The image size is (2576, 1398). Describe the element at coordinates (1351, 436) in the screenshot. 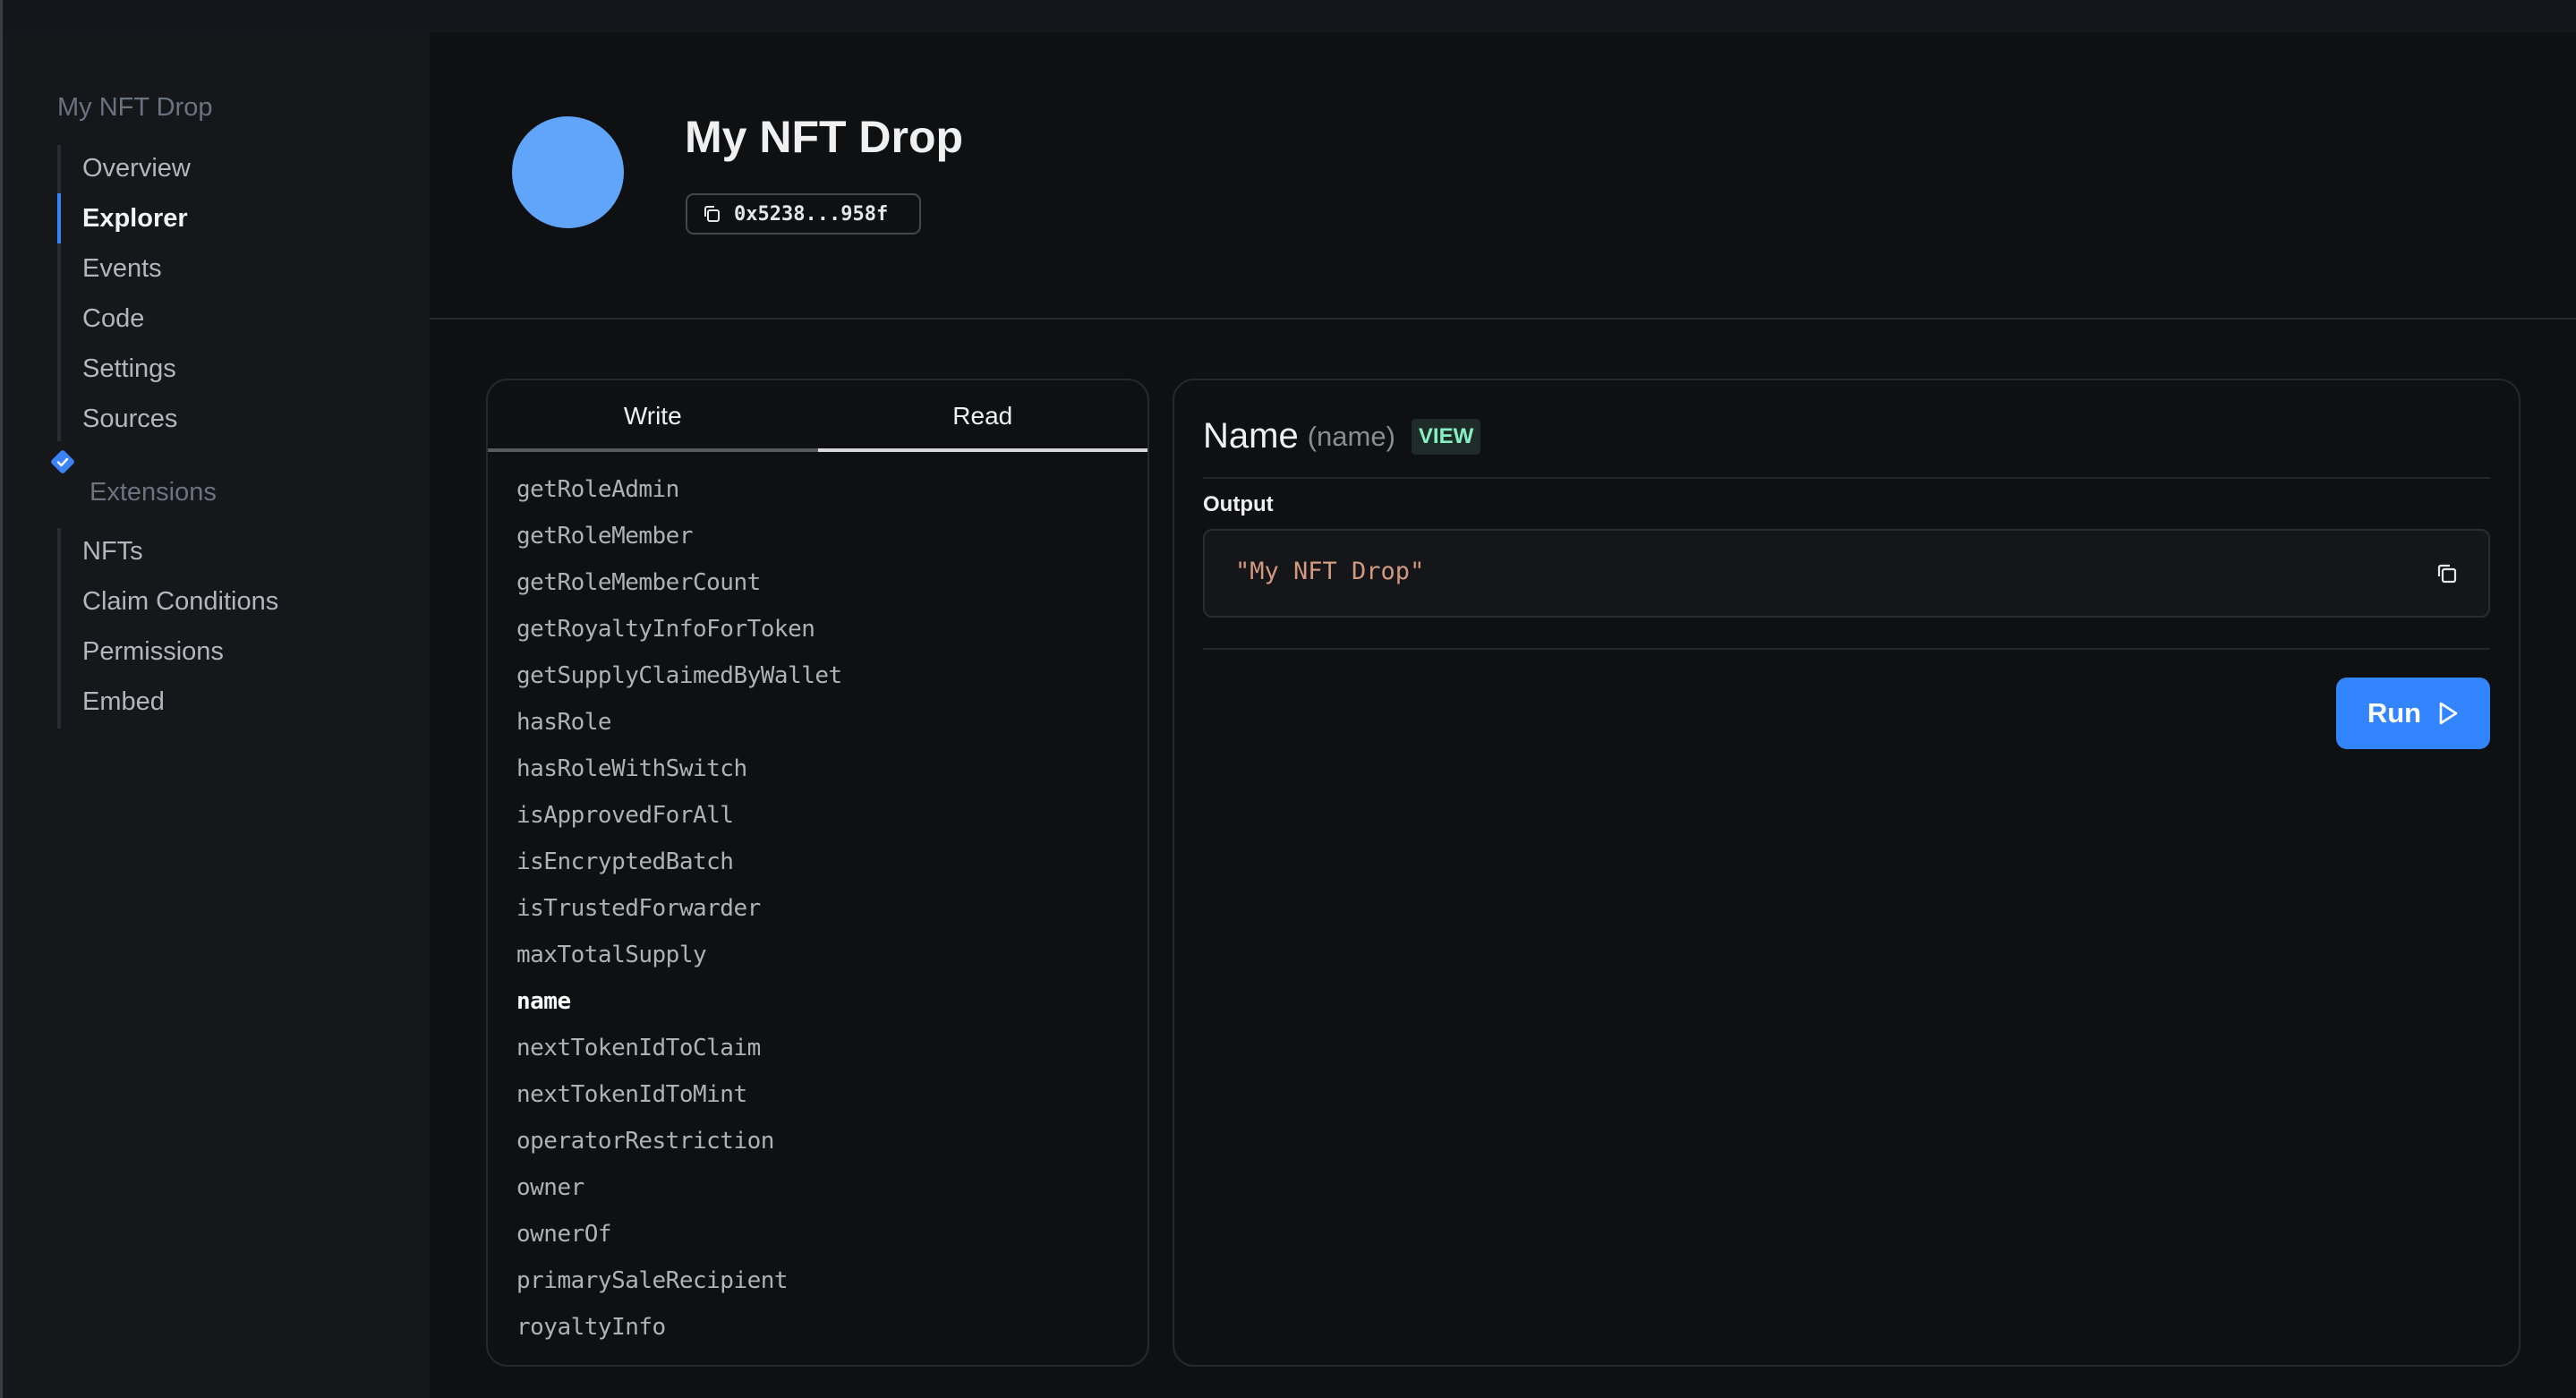

I see `function-signature: (name)` at that location.